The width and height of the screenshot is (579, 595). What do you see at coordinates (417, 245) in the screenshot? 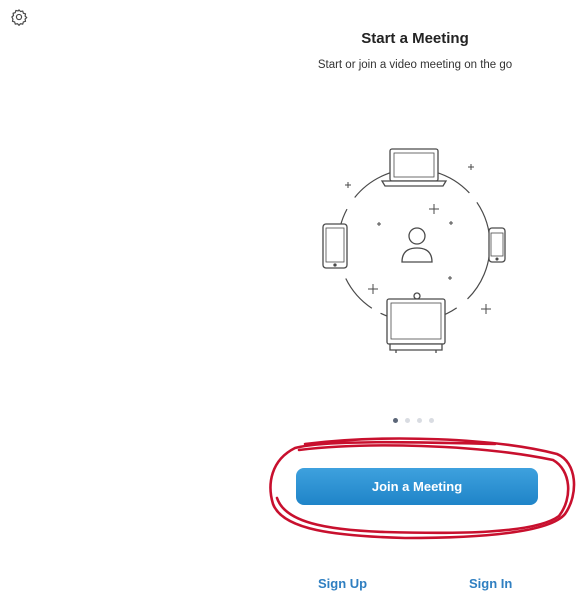
I see `person-icon` at bounding box center [417, 245].